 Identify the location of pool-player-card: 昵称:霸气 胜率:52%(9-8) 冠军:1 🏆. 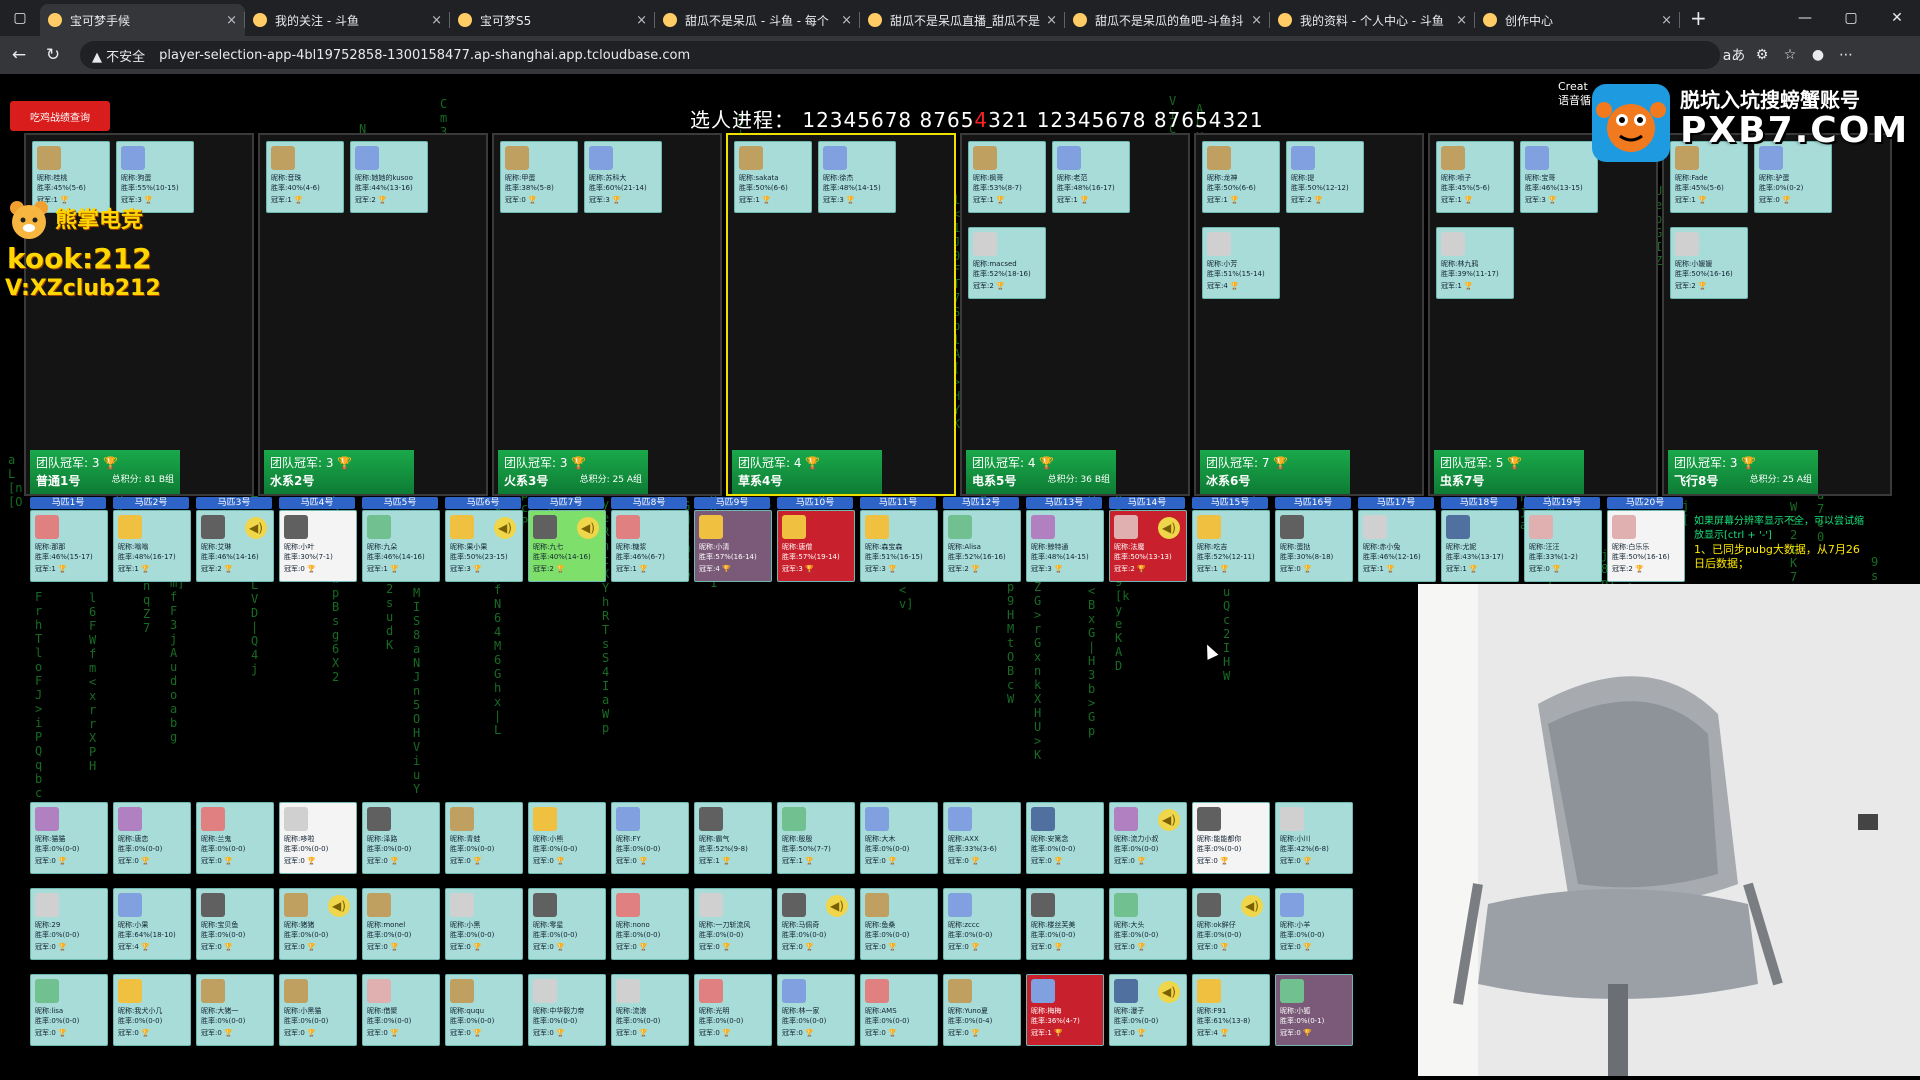
(733, 838).